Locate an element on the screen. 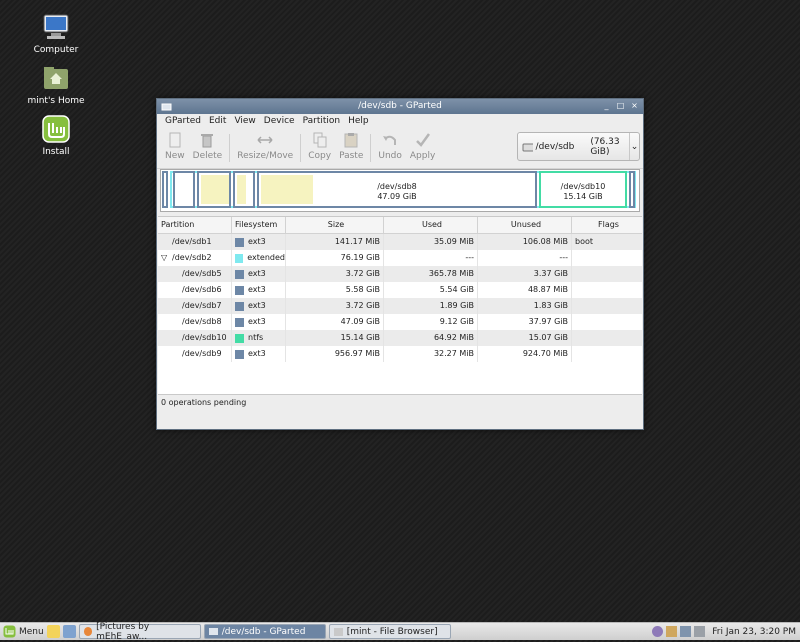 Image resolution: width=800 pixels, height=642 pixels. column-header-size: Size is located at coordinates (335, 225).